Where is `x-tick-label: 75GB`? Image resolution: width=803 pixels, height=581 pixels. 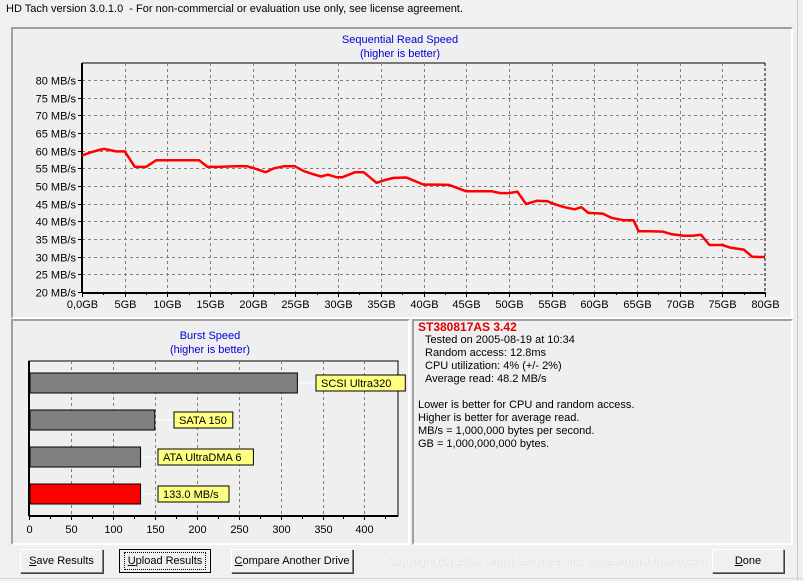 x-tick-label: 75GB is located at coordinates (722, 305).